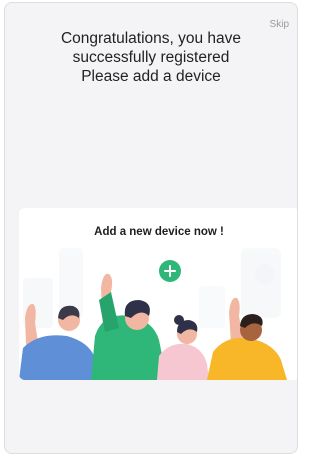 The image size is (320, 457). Describe the element at coordinates (151, 38) in the screenshot. I see `title-line-1: Congratulations, you have` at that location.